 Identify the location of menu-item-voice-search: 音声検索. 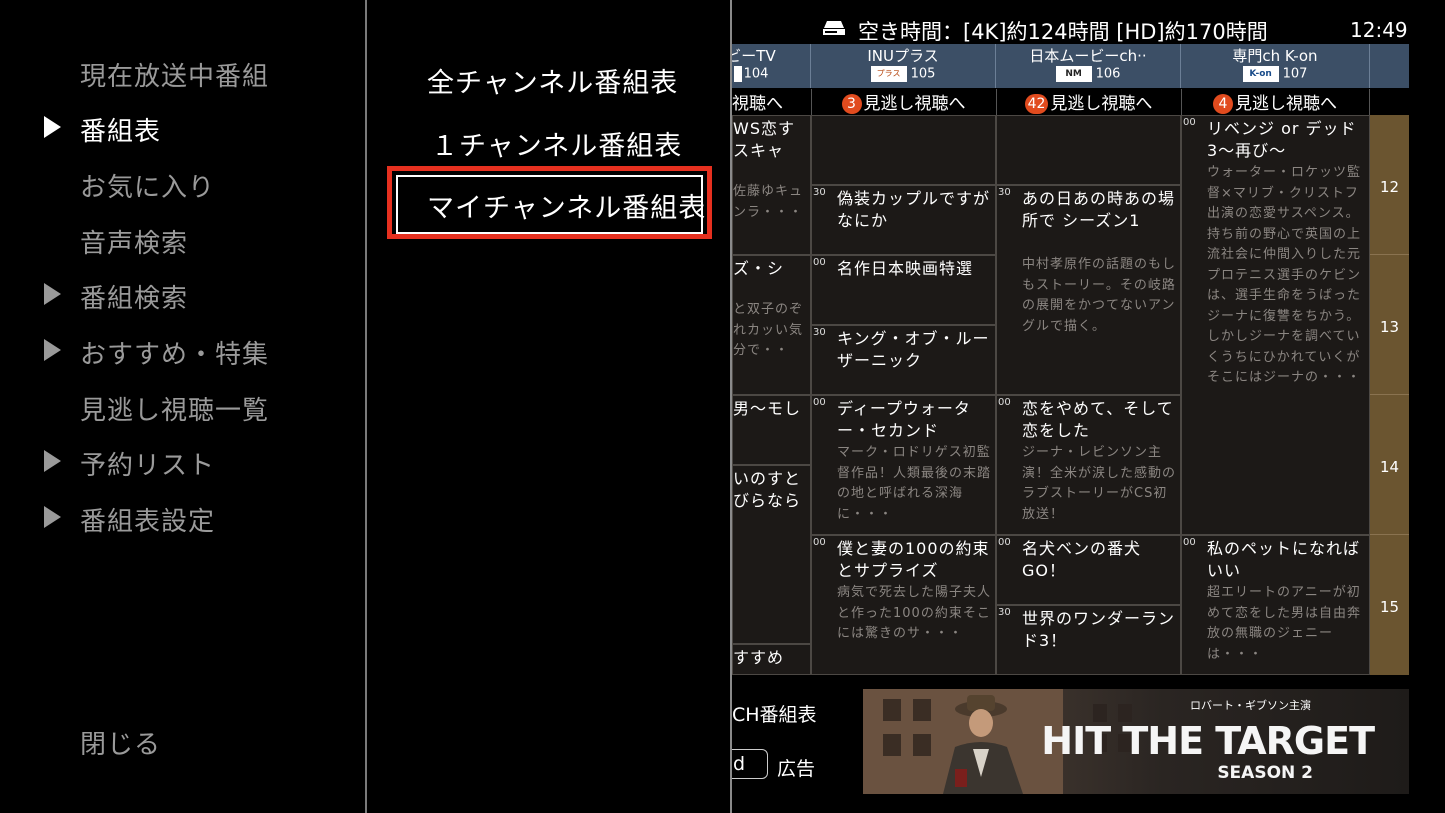
(134, 241).